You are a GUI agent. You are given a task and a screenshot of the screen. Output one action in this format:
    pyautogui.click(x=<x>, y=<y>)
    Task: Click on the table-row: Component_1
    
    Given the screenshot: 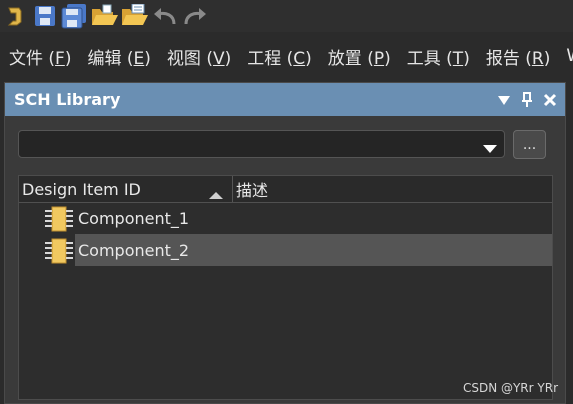 What is the action you would take?
    pyautogui.click(x=285, y=218)
    